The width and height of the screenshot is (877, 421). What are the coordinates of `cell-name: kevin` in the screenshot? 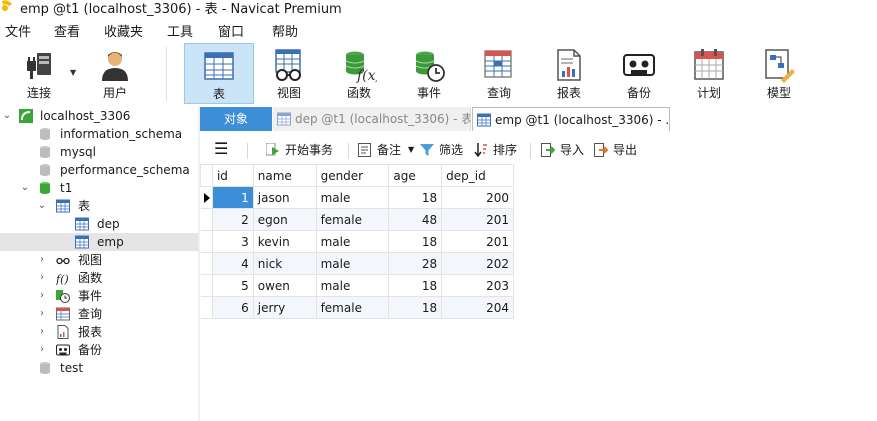 It's located at (284, 241).